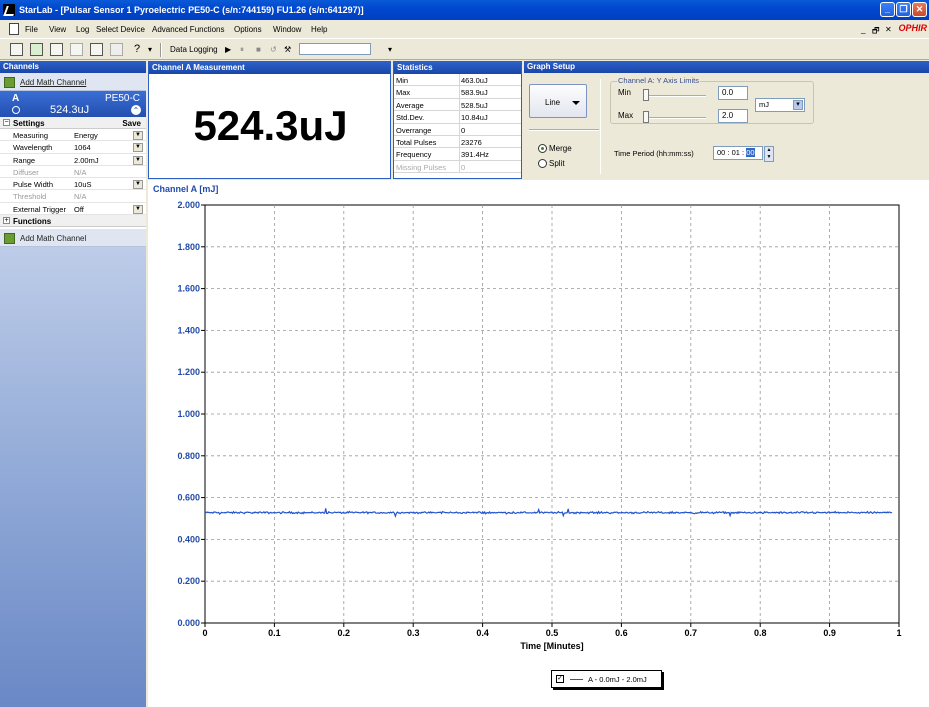 The image size is (929, 707). Describe the element at coordinates (96, 49) in the screenshot. I see `step-icon` at that location.